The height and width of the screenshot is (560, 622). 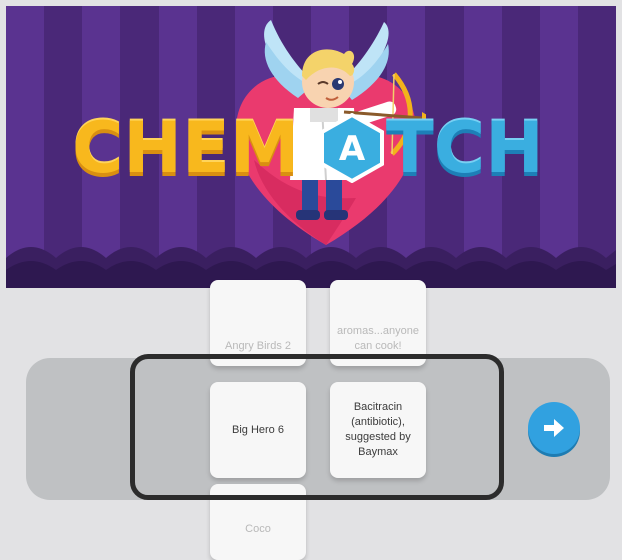 I want to click on card-label: aromas...anyone can cook!, so click(x=378, y=338).